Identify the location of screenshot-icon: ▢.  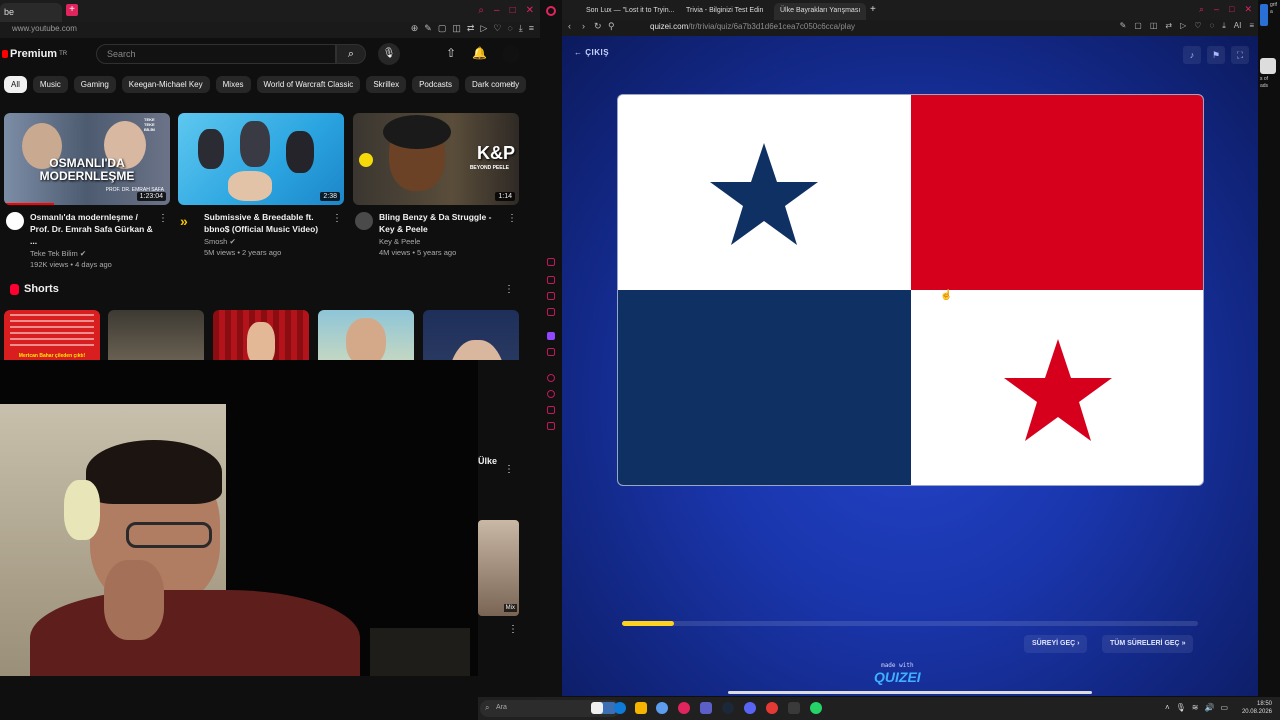
(442, 28).